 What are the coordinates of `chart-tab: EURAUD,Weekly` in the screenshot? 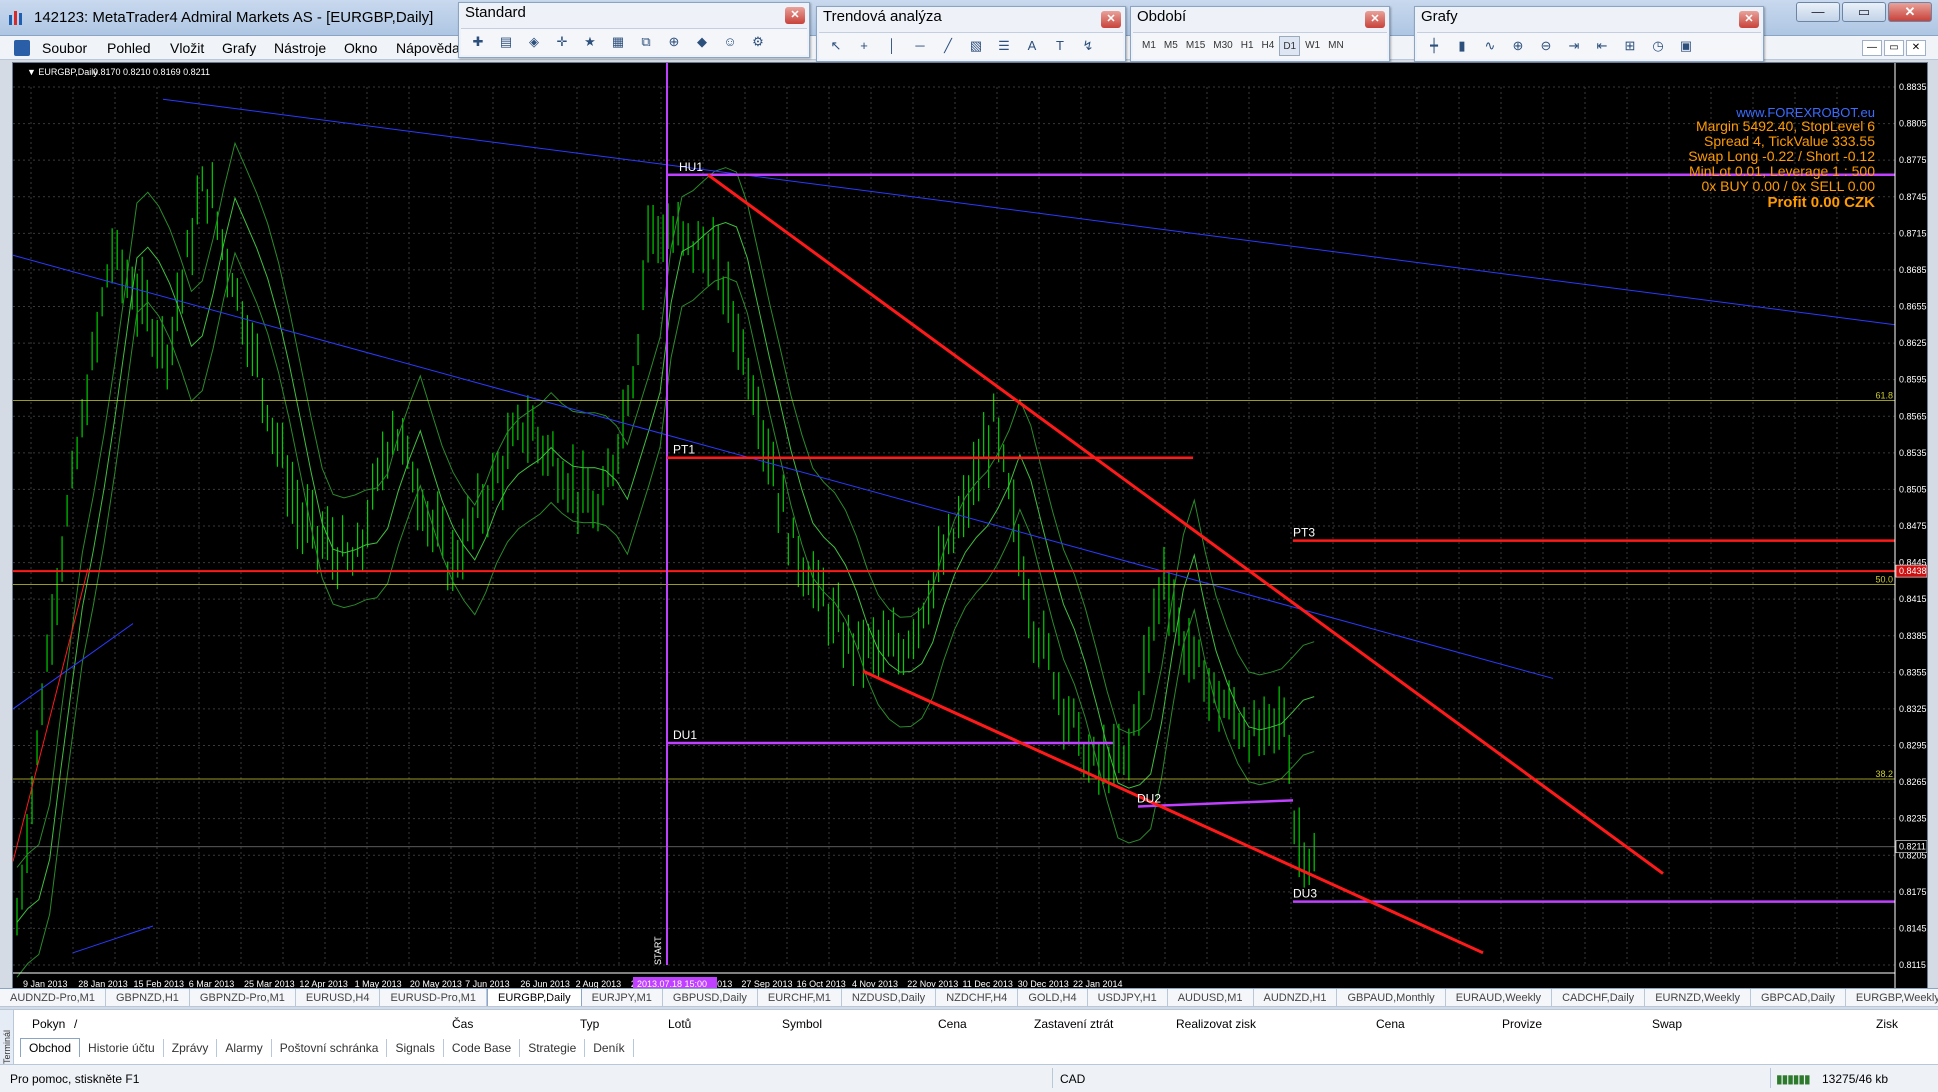 It's located at (1499, 997).